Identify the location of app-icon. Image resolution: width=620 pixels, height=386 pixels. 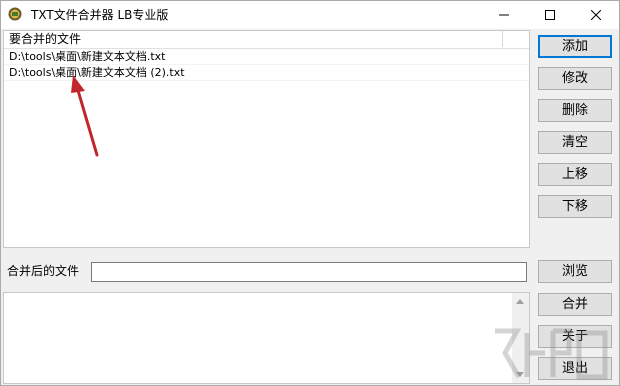
(15, 14).